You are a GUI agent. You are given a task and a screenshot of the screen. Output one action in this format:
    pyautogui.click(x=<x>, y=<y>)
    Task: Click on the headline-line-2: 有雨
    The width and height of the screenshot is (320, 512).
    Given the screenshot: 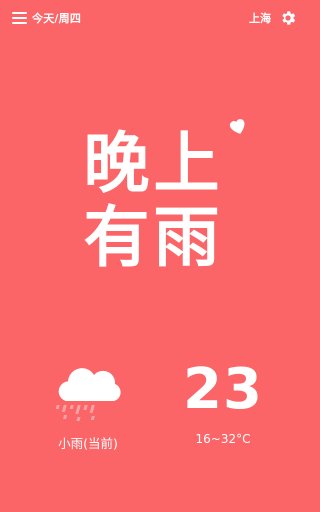 What is the action you would take?
    pyautogui.click(x=153, y=237)
    